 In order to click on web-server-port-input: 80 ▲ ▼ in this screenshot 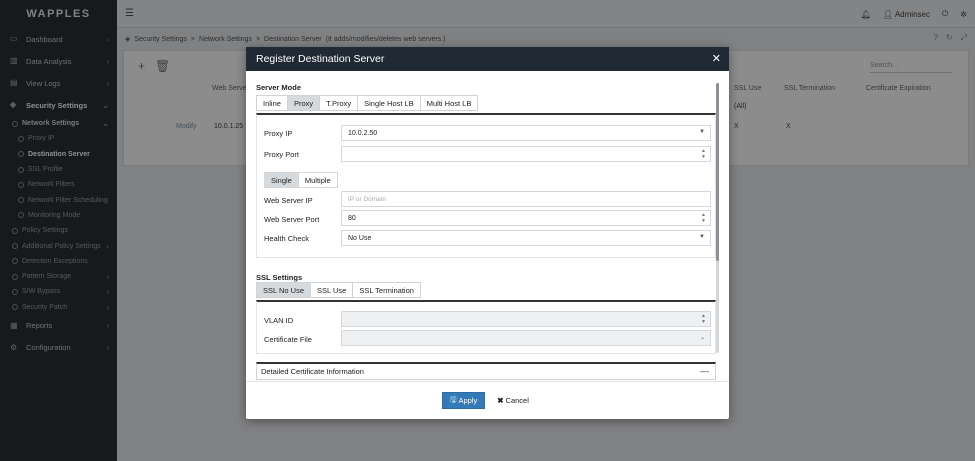, I will do `click(526, 218)`.